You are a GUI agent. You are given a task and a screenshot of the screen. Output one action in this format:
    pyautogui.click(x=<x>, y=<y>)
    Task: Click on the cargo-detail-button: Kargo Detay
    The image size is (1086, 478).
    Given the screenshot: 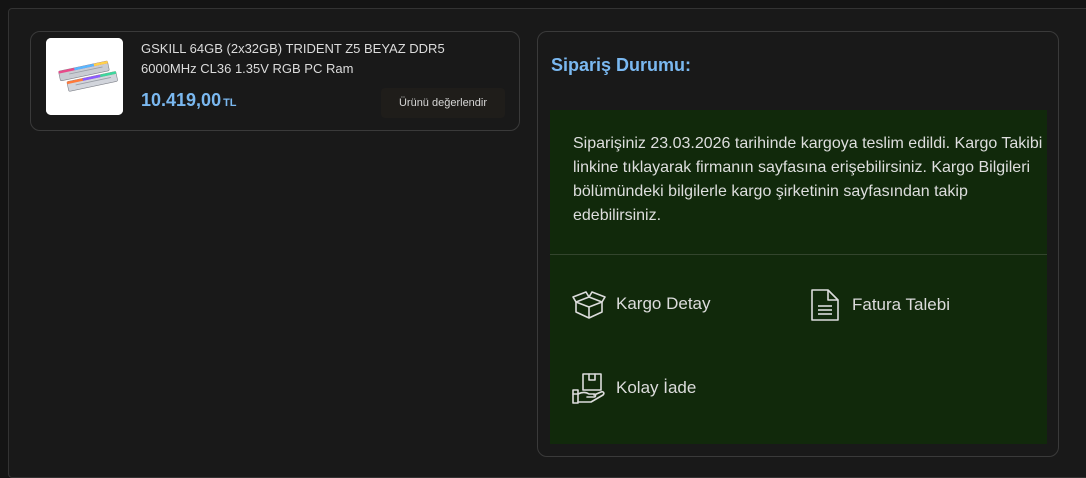 What is the action you would take?
    pyautogui.click(x=641, y=304)
    